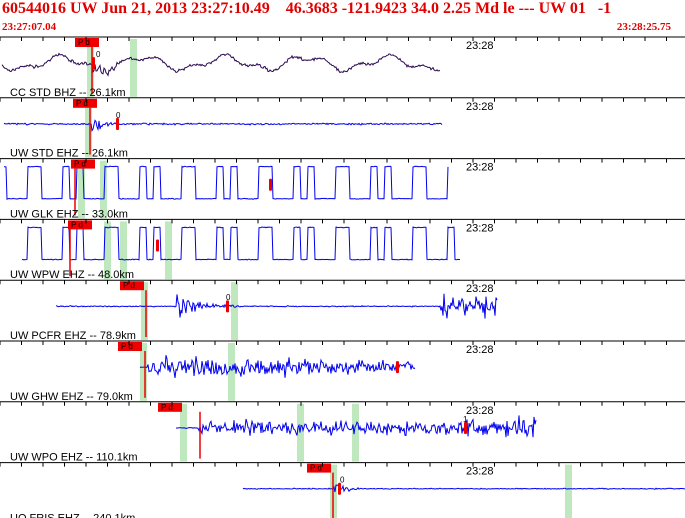  I want to click on trace-row-8: P d 0 23:28 UO FRIS EHZ -- 240.1km, so click(342, 490).